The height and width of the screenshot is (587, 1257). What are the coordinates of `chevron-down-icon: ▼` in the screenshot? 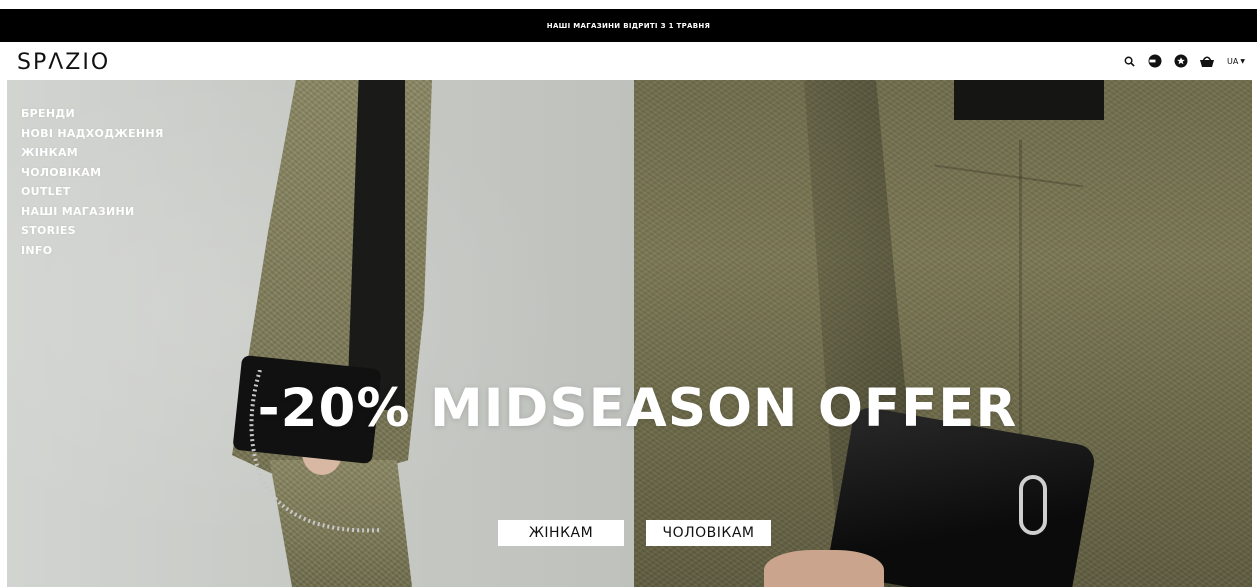 It's located at (1242, 61).